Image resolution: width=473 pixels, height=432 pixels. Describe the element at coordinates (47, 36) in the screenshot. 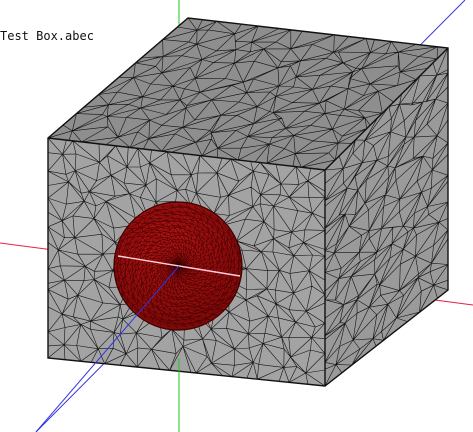

I see `file-name-label: Test Box.abec` at that location.